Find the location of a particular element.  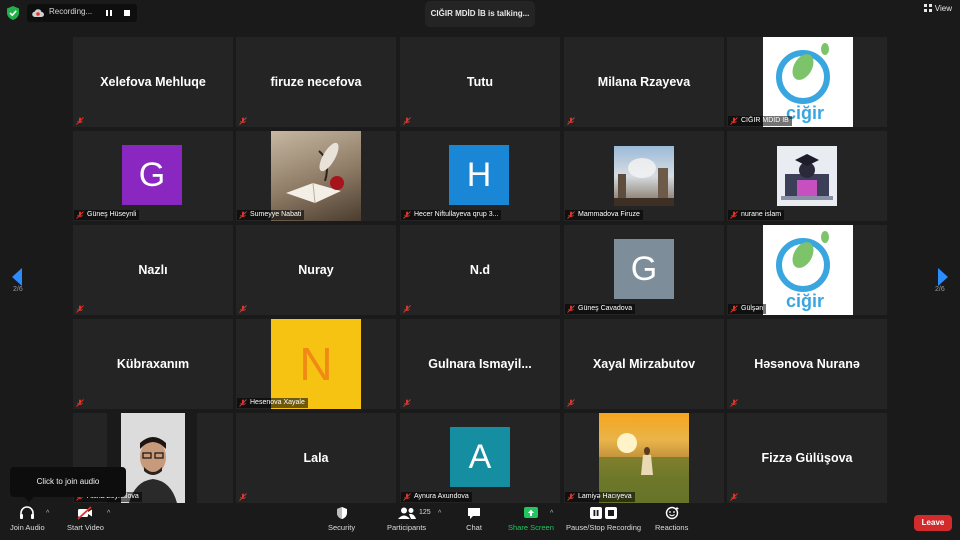

participant-name: Lala is located at coordinates (316, 458).